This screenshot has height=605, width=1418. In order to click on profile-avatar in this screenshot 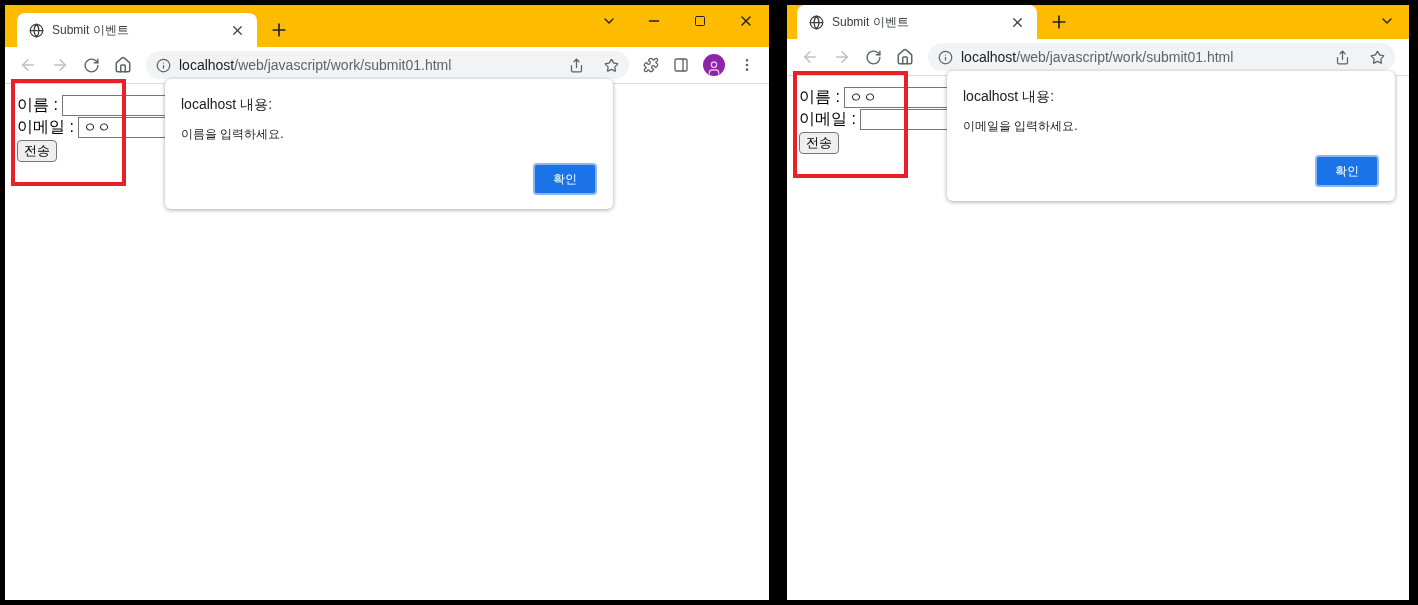, I will do `click(714, 65)`.